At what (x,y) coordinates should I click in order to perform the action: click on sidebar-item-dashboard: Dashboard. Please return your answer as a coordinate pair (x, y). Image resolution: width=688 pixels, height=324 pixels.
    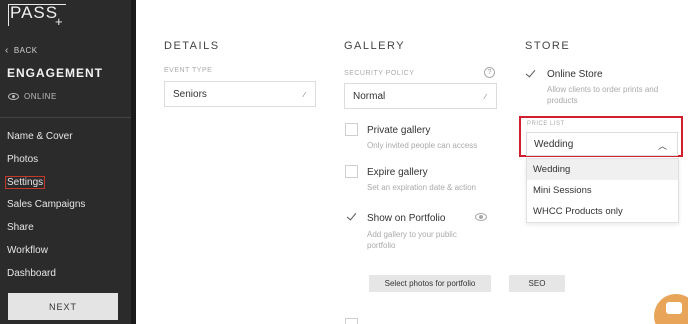
    Looking at the image, I should click on (46, 278).